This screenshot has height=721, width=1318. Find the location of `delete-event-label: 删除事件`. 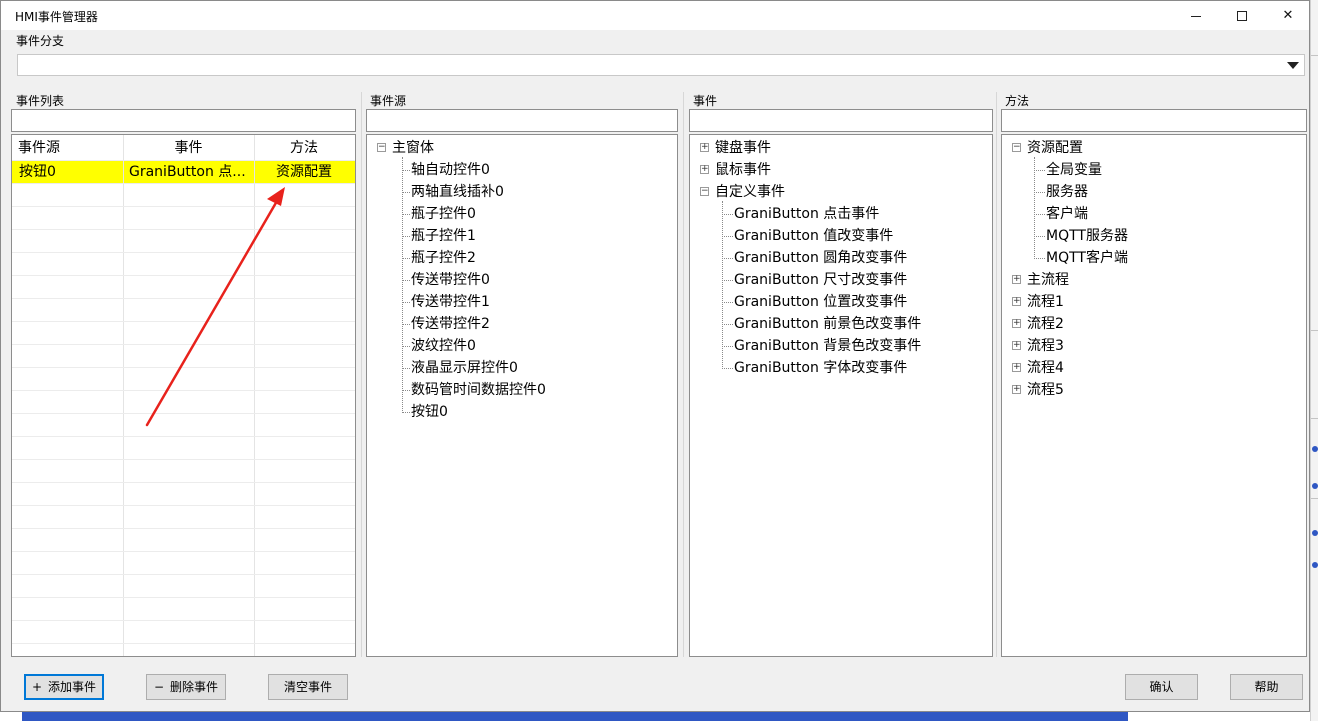

delete-event-label: 删除事件 is located at coordinates (194, 687).